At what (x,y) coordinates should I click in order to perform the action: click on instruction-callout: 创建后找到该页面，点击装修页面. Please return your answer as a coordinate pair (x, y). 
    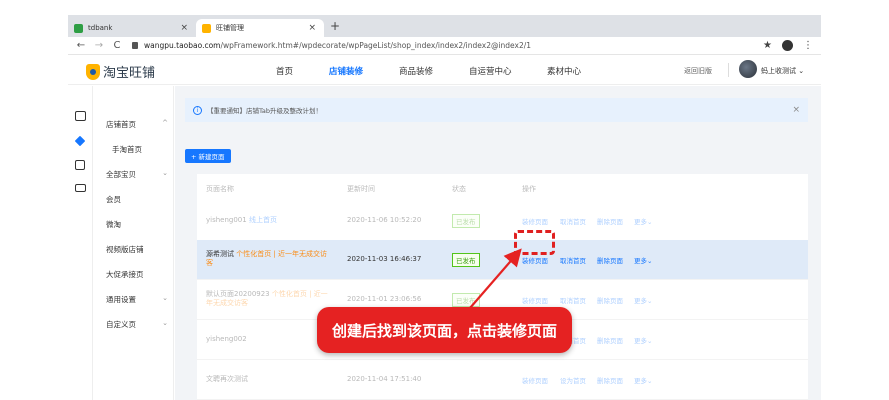
    Looking at the image, I should click on (444, 330).